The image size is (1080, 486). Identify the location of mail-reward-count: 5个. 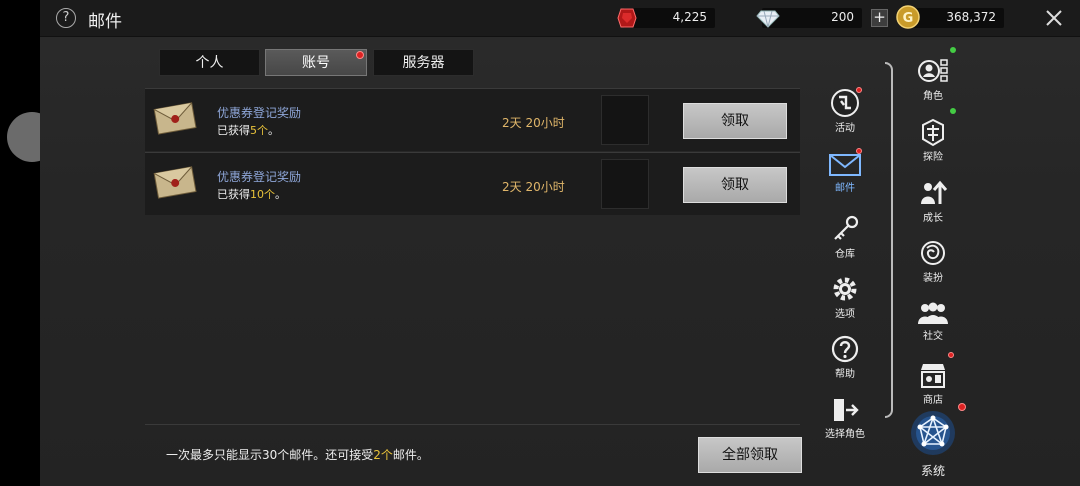
(259, 130).